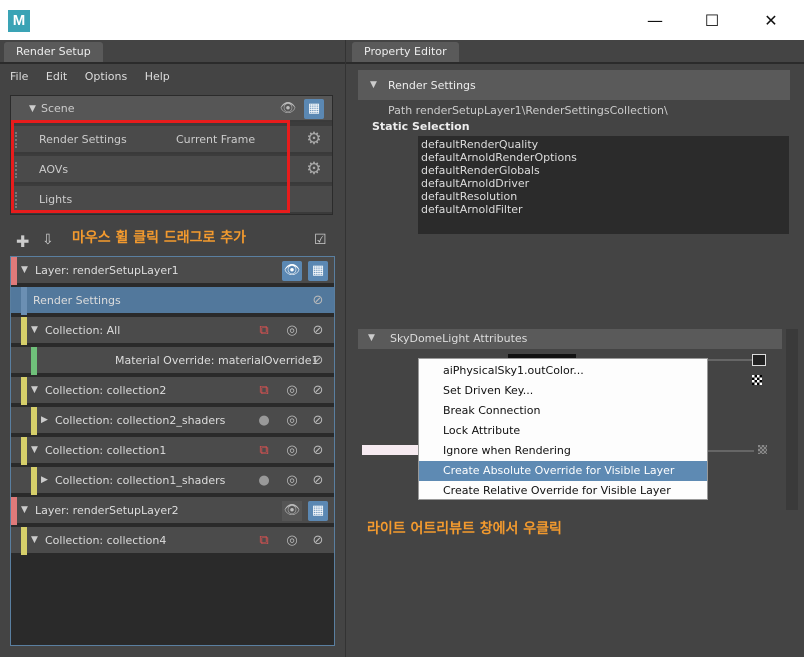 The height and width of the screenshot is (657, 804). What do you see at coordinates (603, 170) in the screenshot?
I see `static-selection-item: defaultRenderGlobals` at bounding box center [603, 170].